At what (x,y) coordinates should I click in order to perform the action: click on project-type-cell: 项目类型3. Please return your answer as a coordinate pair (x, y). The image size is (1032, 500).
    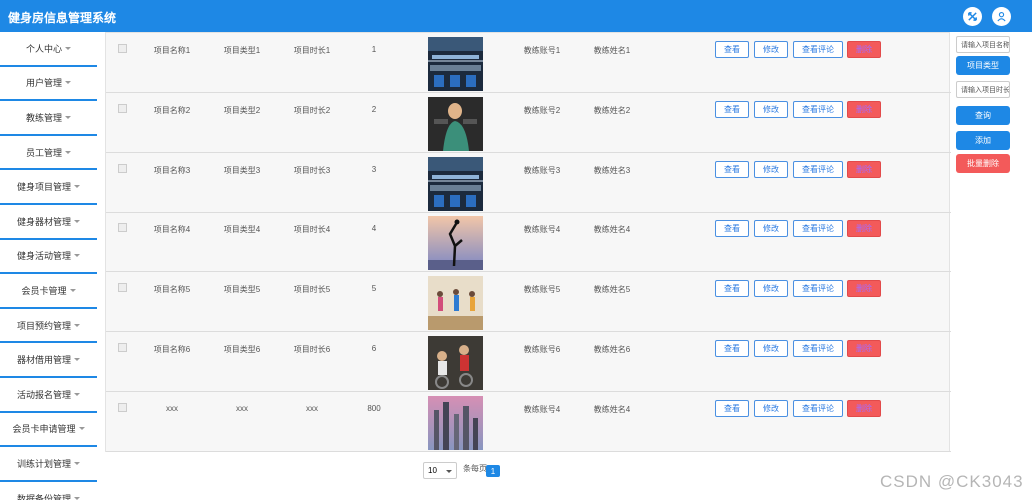
    Looking at the image, I should click on (242, 170).